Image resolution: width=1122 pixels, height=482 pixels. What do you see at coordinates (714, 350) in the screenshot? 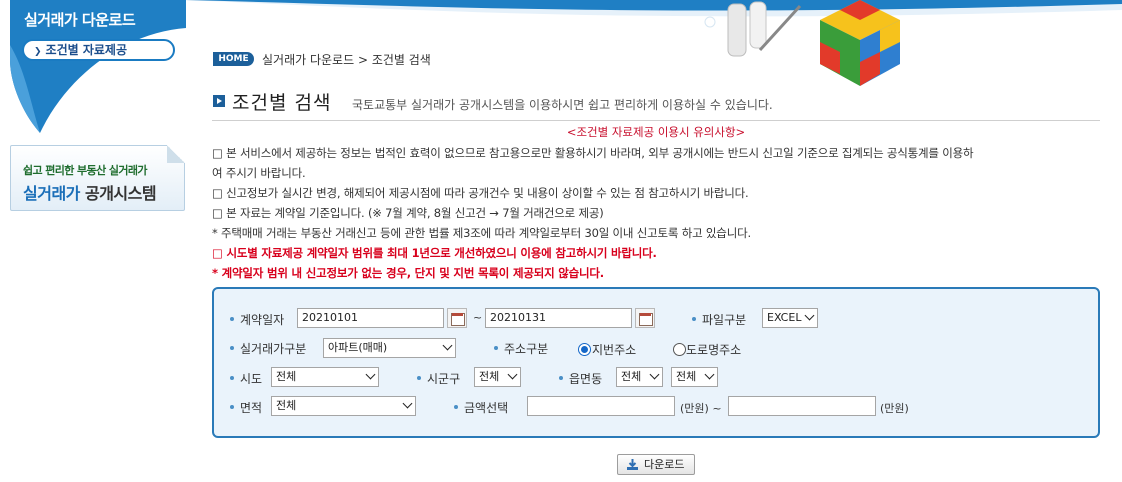
I see `address-road-label: 도로명주소` at bounding box center [714, 350].